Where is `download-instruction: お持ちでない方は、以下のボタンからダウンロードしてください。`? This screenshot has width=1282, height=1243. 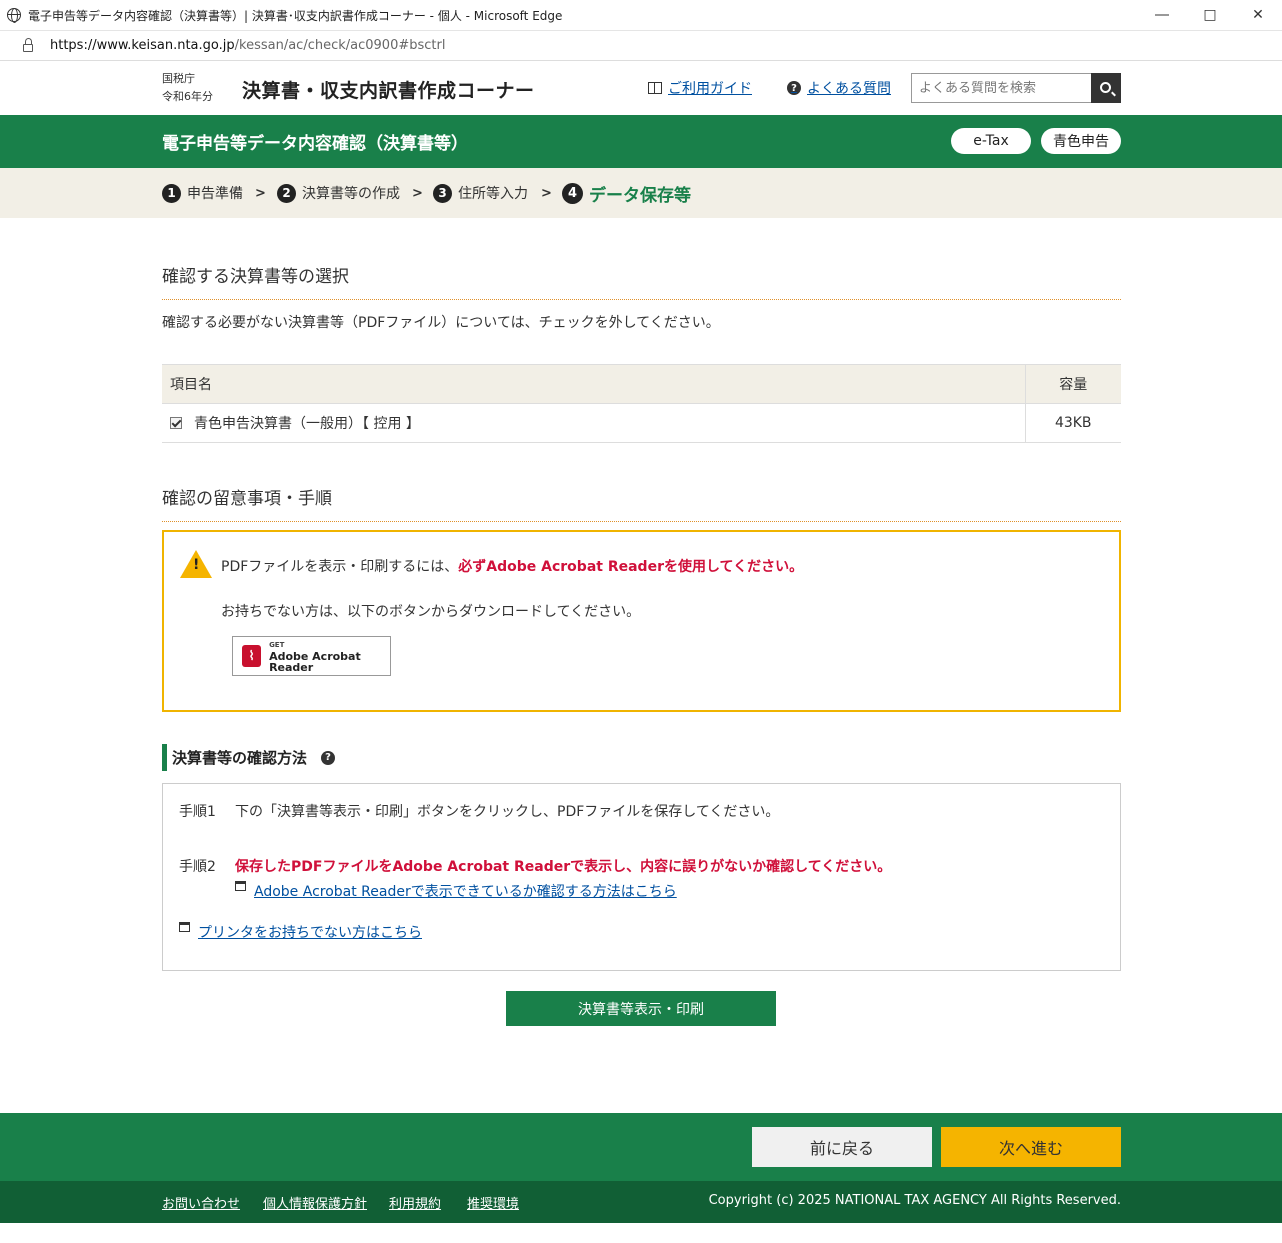
download-instruction: お持ちでない方は、以下のボタンからダウンロードしてください。 is located at coordinates (431, 612).